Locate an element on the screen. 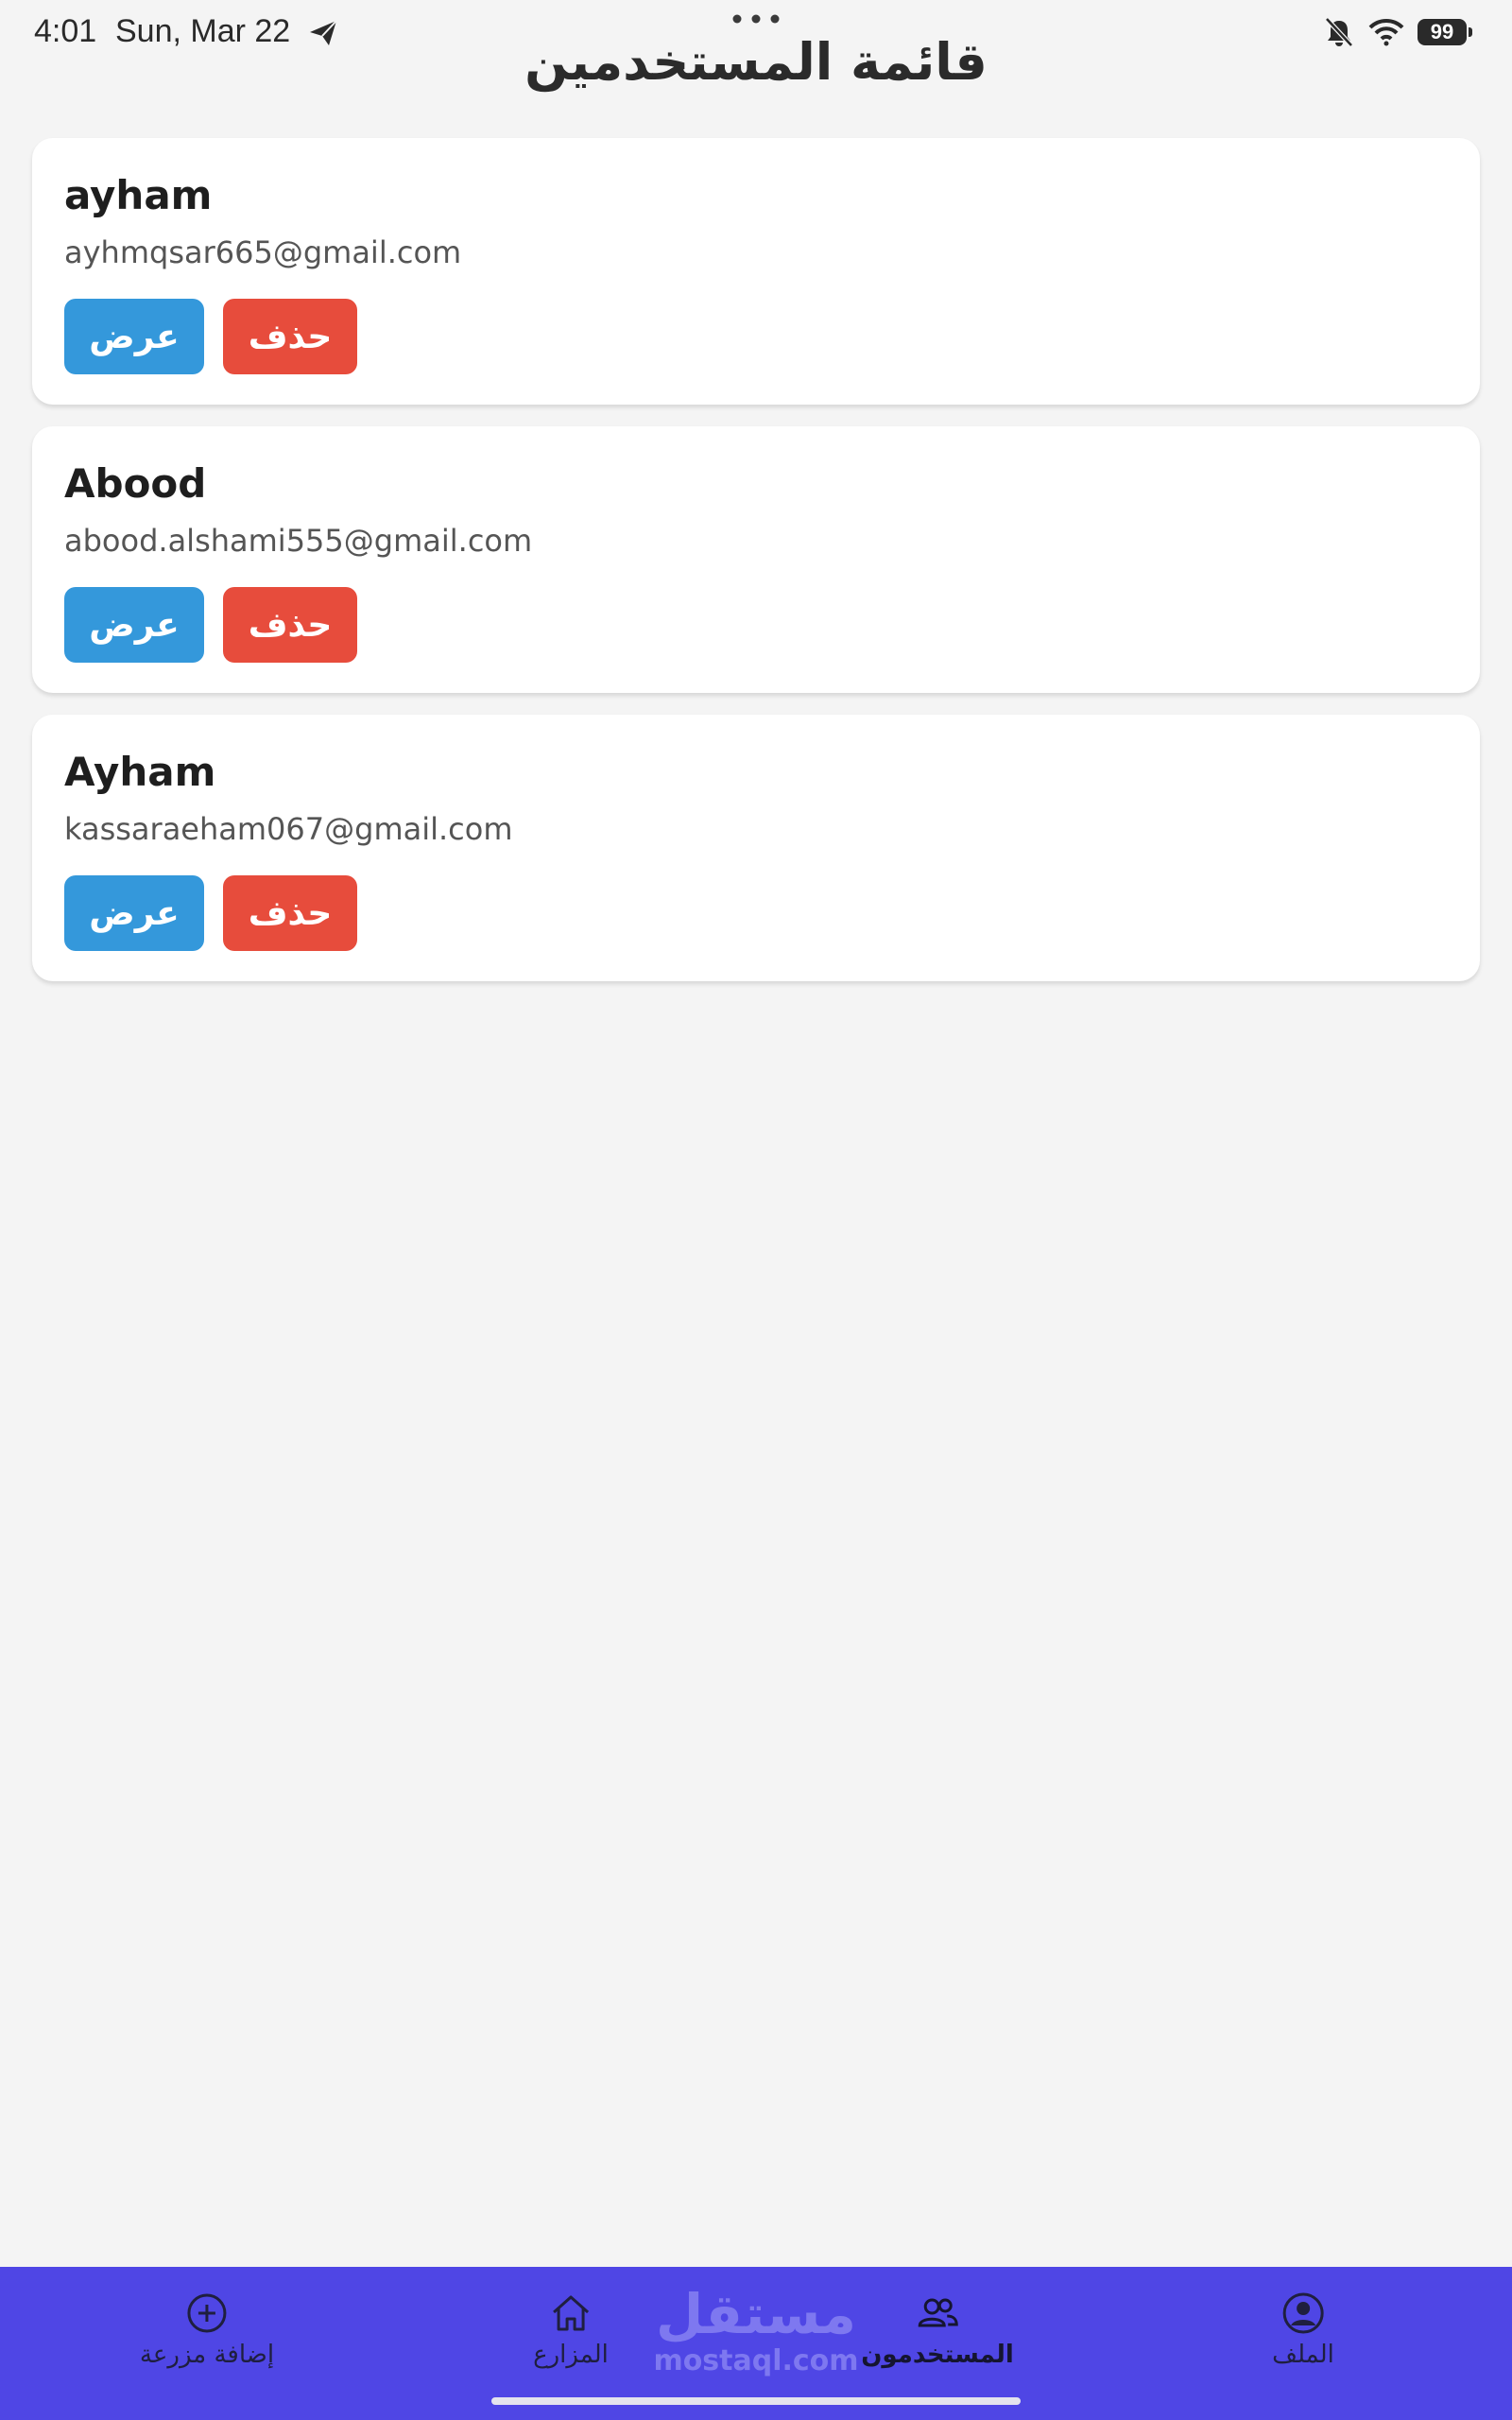 The height and width of the screenshot is (2420, 1512). more-dots-icon is located at coordinates (756, 18).